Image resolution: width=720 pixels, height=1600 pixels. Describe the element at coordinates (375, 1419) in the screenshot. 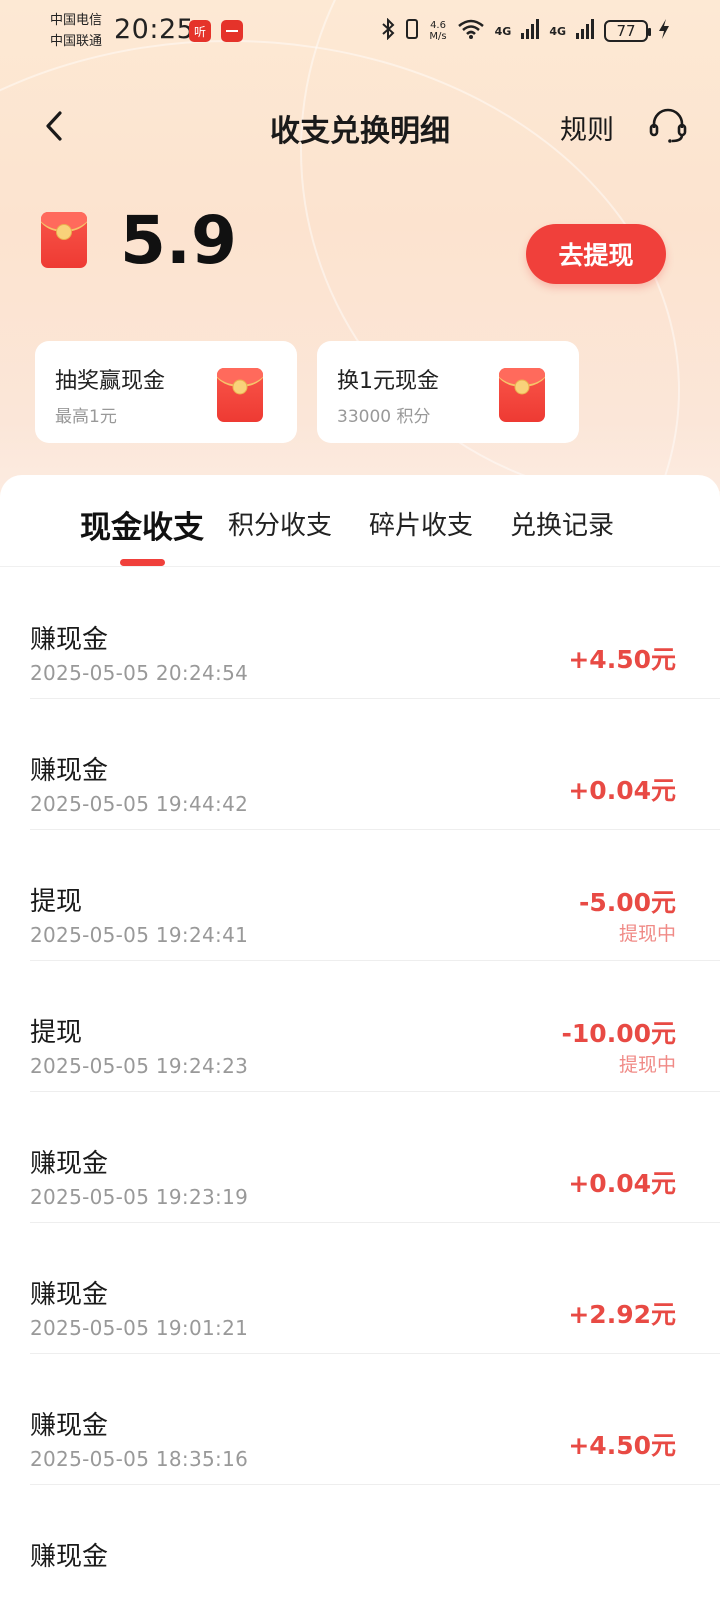

I see `record-row: 赚现金 2025-05-05 18:35:16 +4.50元` at that location.